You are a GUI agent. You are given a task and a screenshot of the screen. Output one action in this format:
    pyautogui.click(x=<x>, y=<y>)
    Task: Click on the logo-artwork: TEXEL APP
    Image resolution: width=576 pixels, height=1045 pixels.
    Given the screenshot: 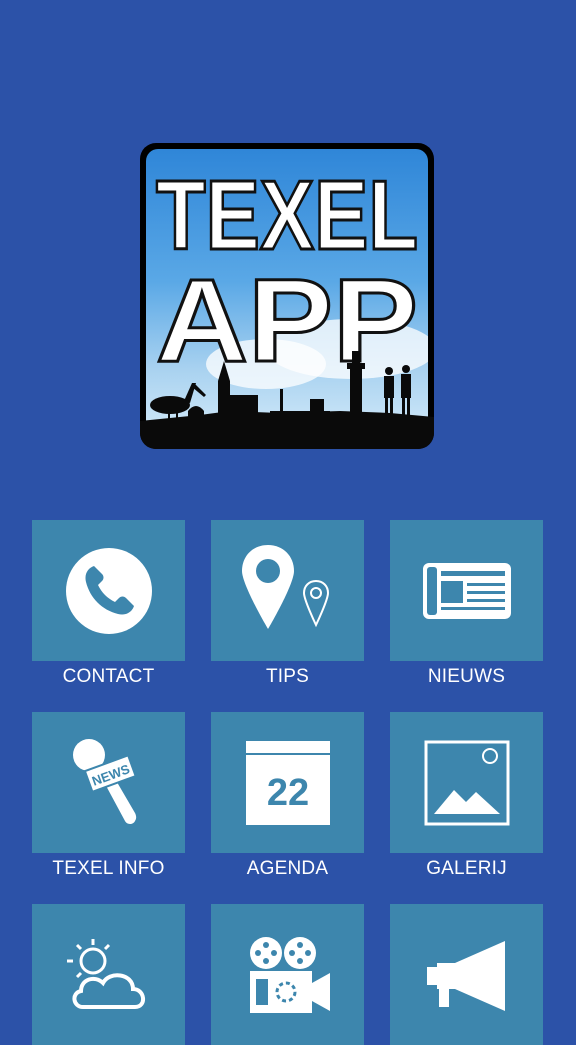 What is the action you would take?
    pyautogui.click(x=287, y=304)
    